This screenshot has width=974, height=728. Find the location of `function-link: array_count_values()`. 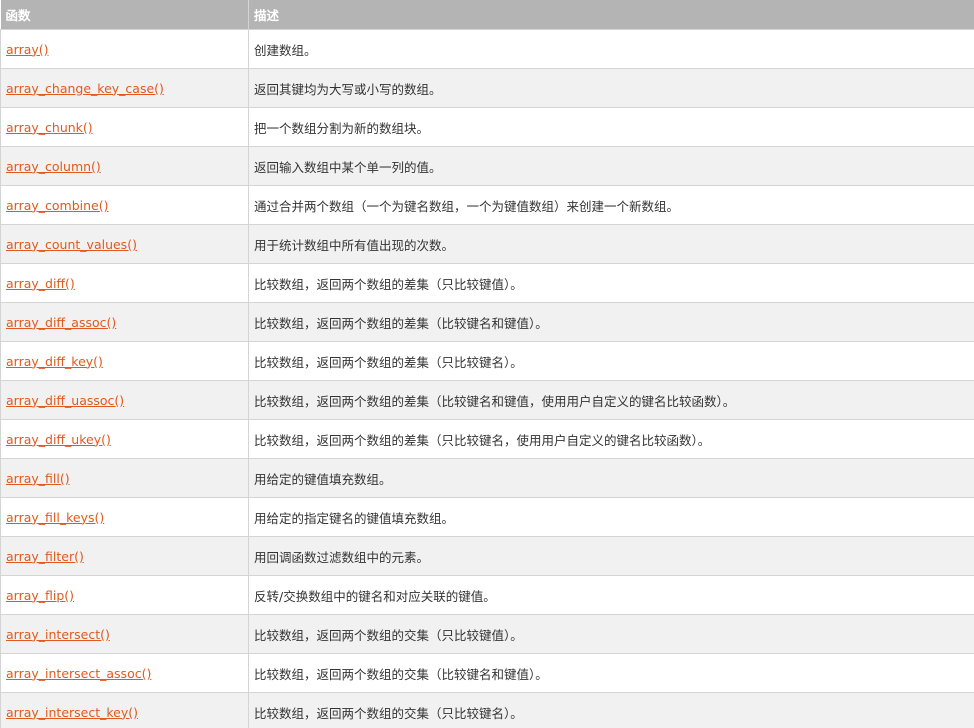

function-link: array_count_values() is located at coordinates (71, 244).